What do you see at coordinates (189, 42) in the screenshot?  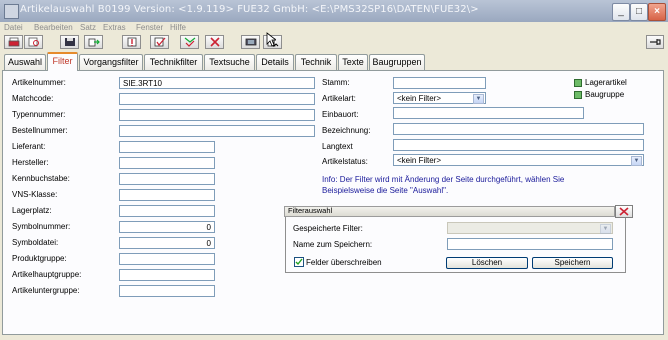 I see `apply-filter-icon` at bounding box center [189, 42].